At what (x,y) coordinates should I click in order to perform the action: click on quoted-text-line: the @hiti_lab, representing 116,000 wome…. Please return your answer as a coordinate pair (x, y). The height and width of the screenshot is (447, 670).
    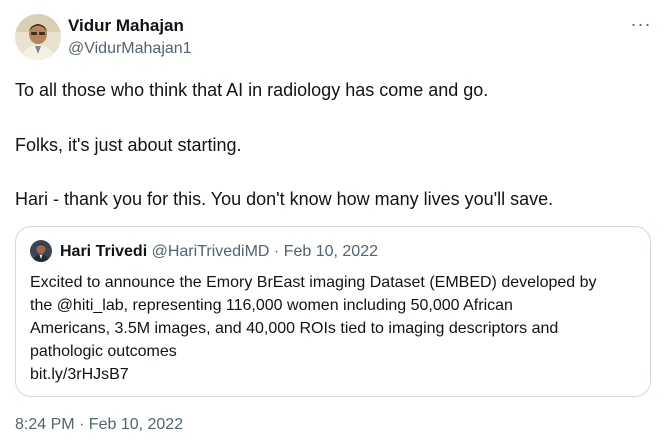
    Looking at the image, I should click on (271, 305).